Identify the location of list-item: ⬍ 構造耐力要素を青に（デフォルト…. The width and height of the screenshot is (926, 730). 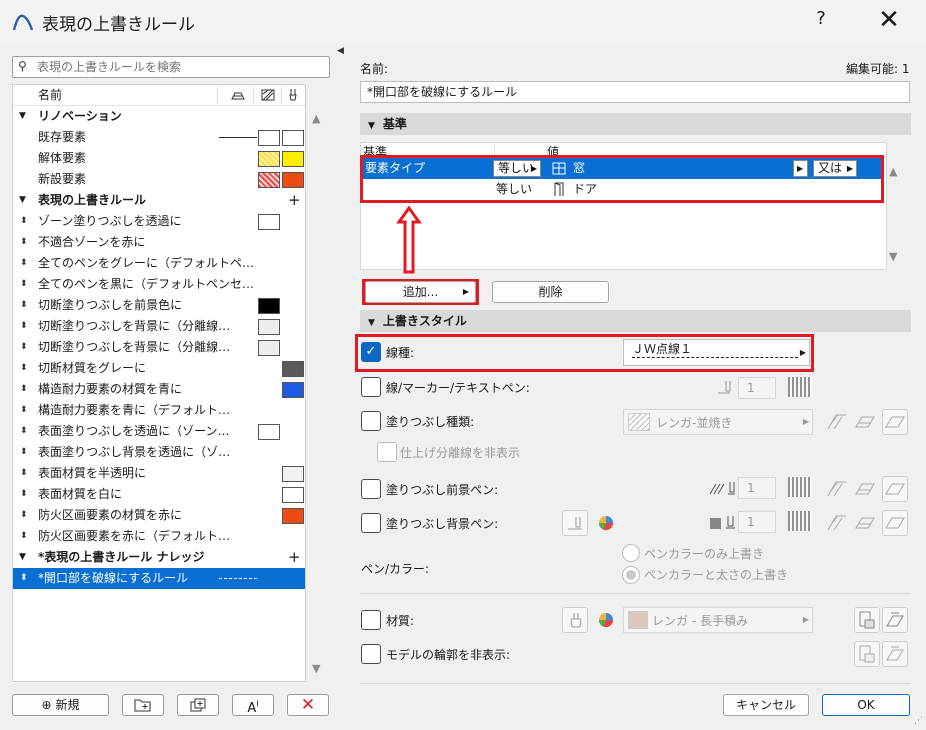
(159, 410).